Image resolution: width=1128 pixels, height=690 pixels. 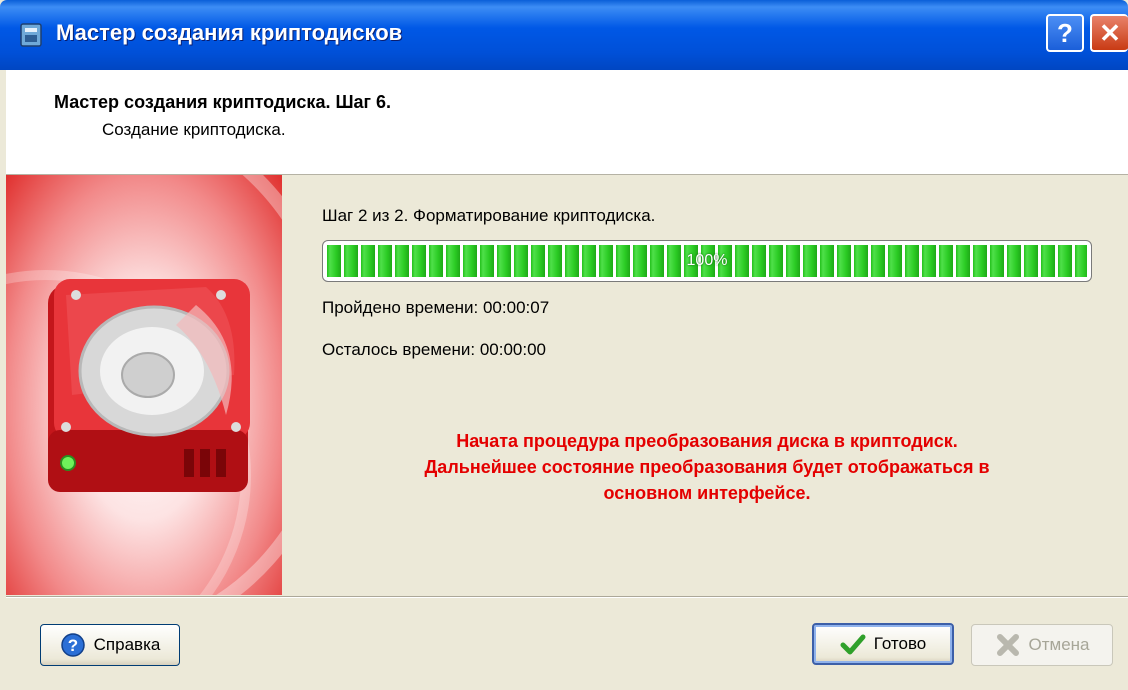 I want to click on title-bar: Мастер создания криптодисков ? ✕, so click(x=564, y=35).